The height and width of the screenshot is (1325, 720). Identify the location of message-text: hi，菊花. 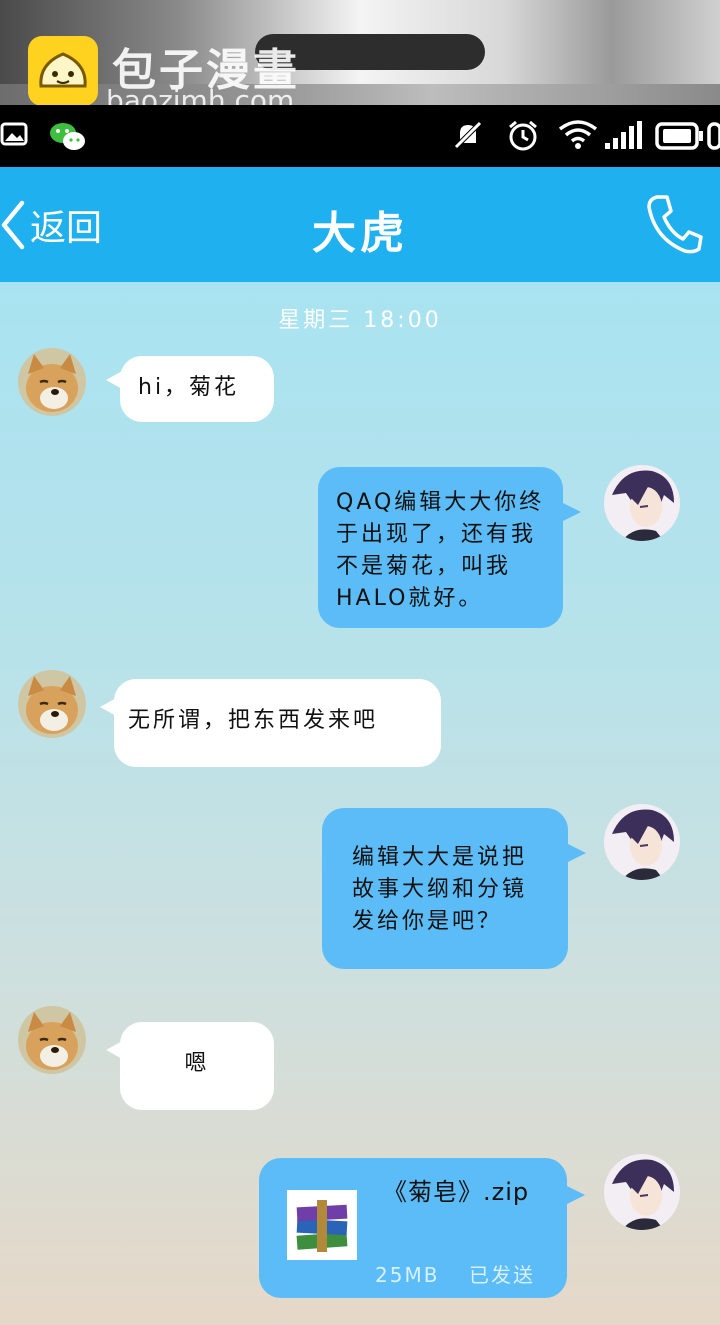
(189, 387).